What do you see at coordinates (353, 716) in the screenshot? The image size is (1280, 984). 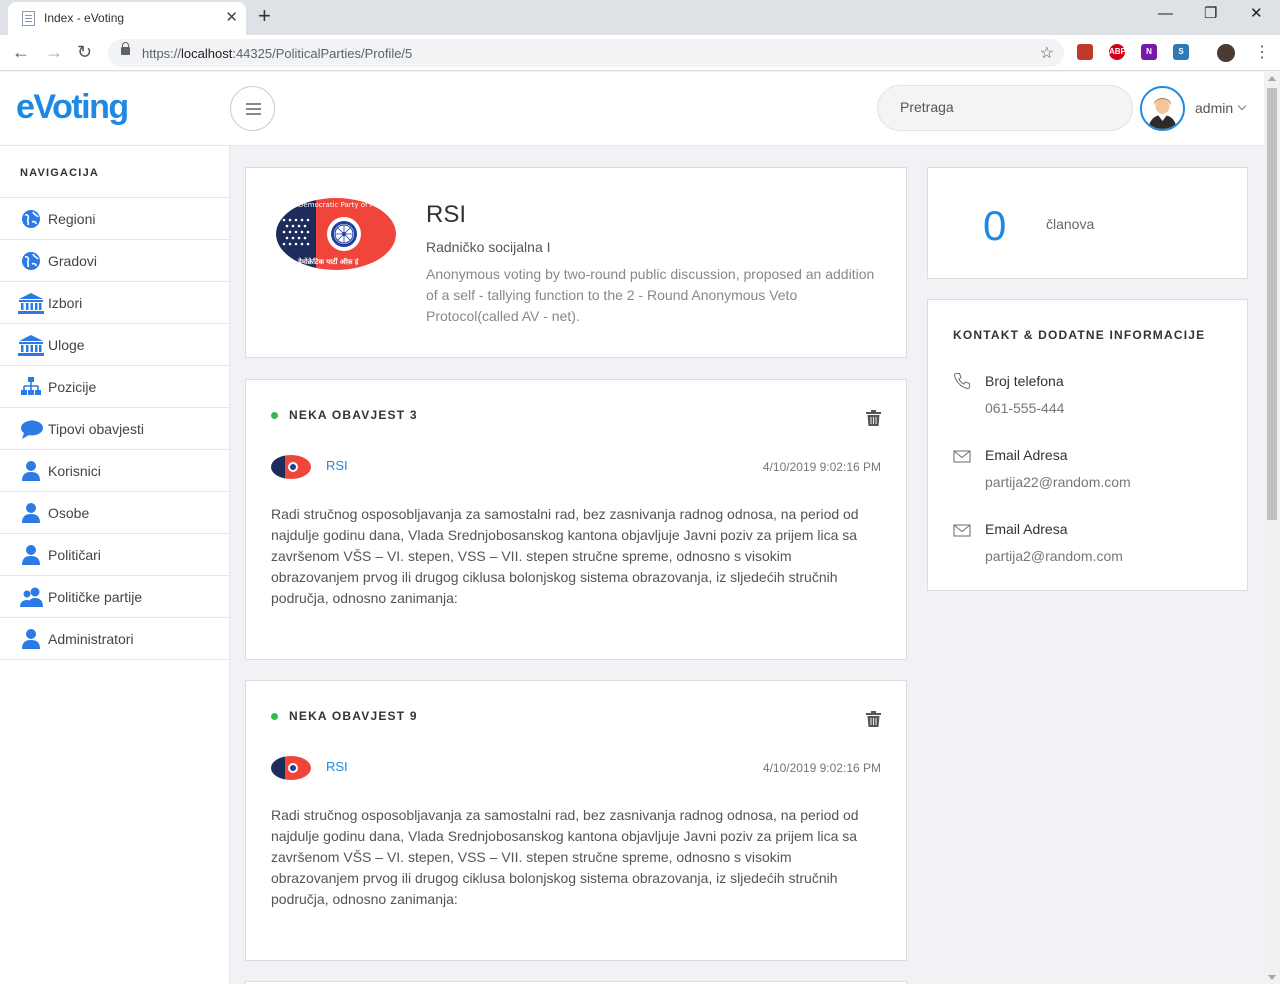 I see `post-title: NEKA OBAVJEST 9` at bounding box center [353, 716].